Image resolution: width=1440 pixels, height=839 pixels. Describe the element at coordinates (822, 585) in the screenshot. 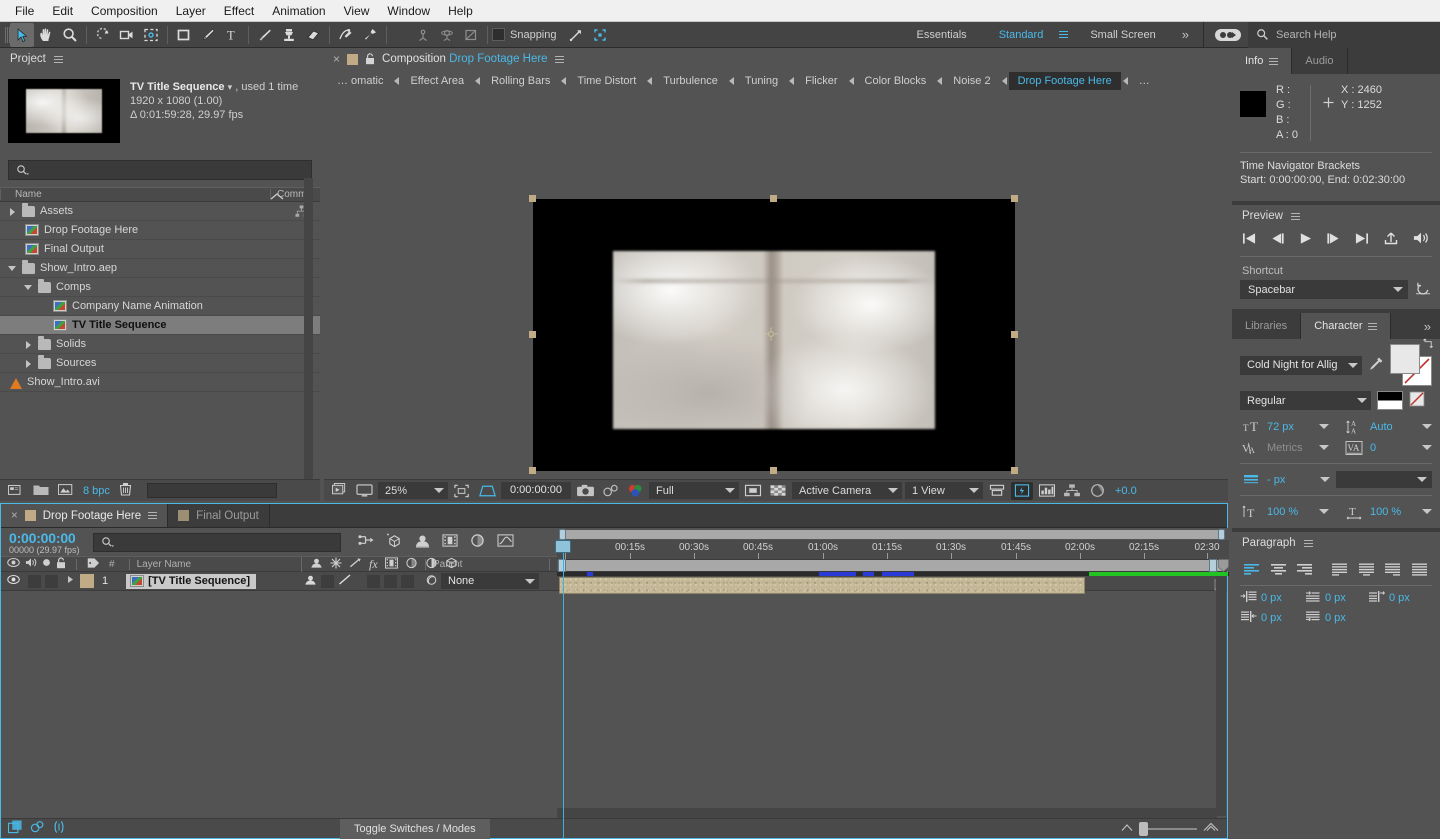

I see `layer-duration-bar` at that location.